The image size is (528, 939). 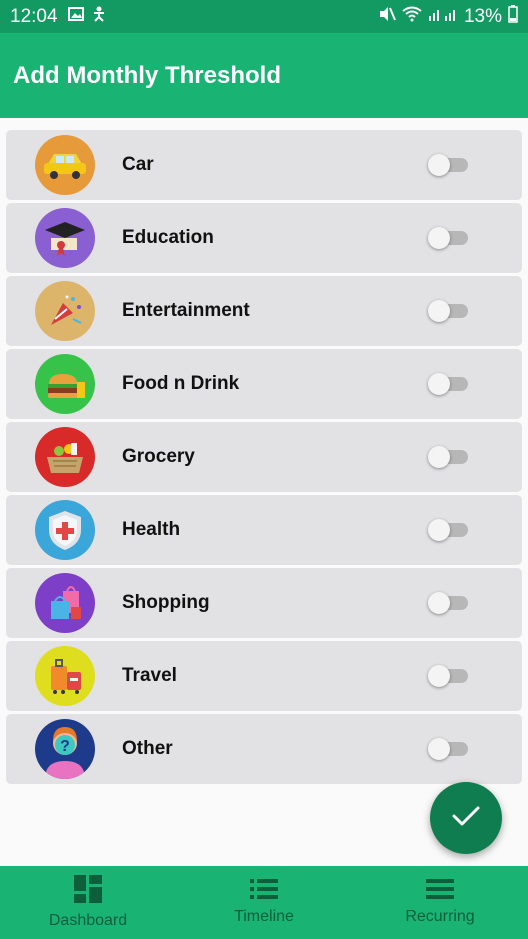 I want to click on nav-dashboard: Dashboard, so click(x=88, y=902).